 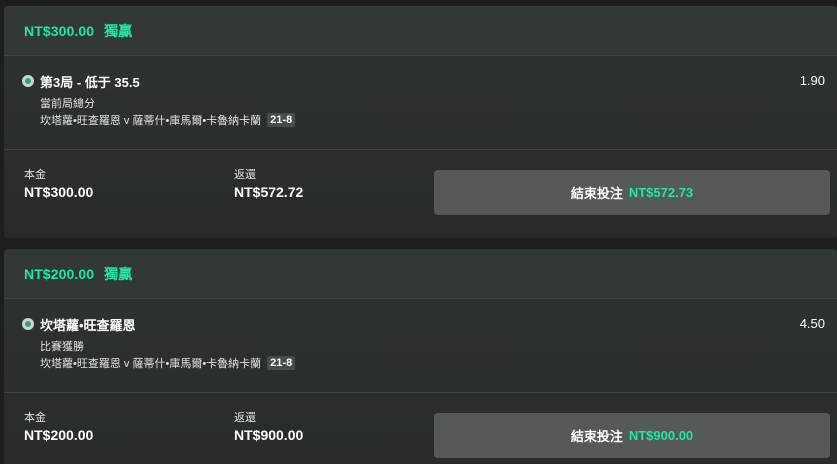 What do you see at coordinates (420, 31) in the screenshot?
I see `bet-card-header: NT$300.00 獨贏` at bounding box center [420, 31].